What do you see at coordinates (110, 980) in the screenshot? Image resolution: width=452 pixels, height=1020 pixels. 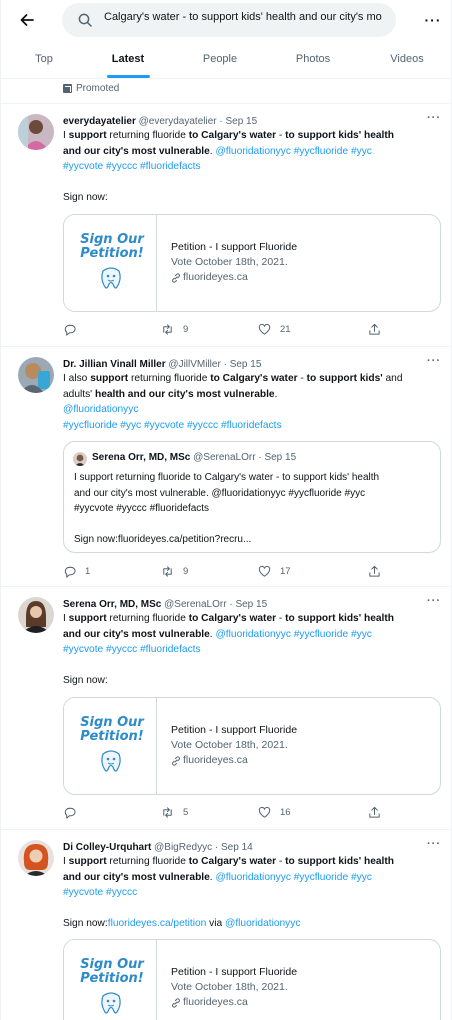 I see `card-image: Sign Our Petition!` at bounding box center [110, 980].